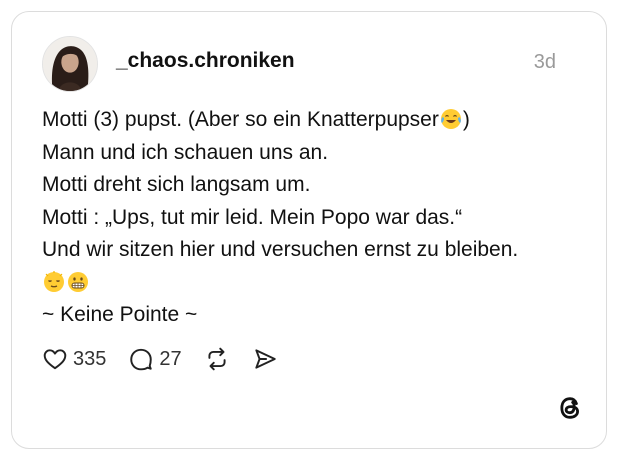 The height and width of the screenshot is (461, 620). I want to click on username: _chaos.chroniken, so click(205, 61).